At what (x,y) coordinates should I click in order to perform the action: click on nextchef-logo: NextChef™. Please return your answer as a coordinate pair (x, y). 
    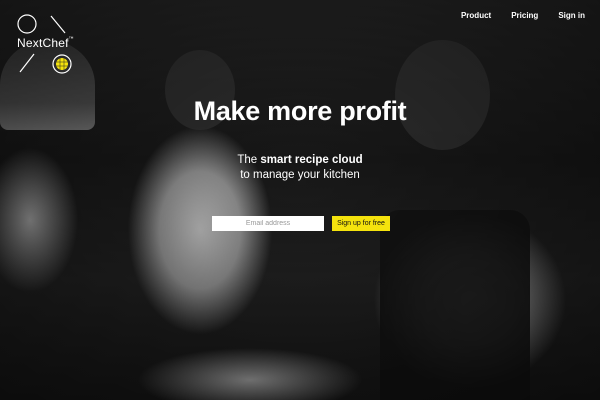
    Looking at the image, I should click on (47, 46).